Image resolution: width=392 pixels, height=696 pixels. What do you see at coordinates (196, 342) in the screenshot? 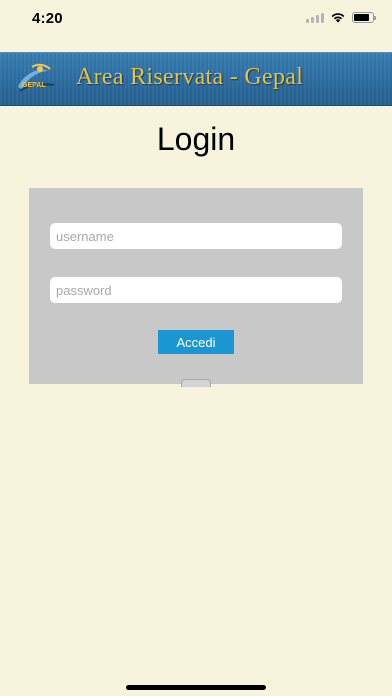
I see `login-button: Accedi` at bounding box center [196, 342].